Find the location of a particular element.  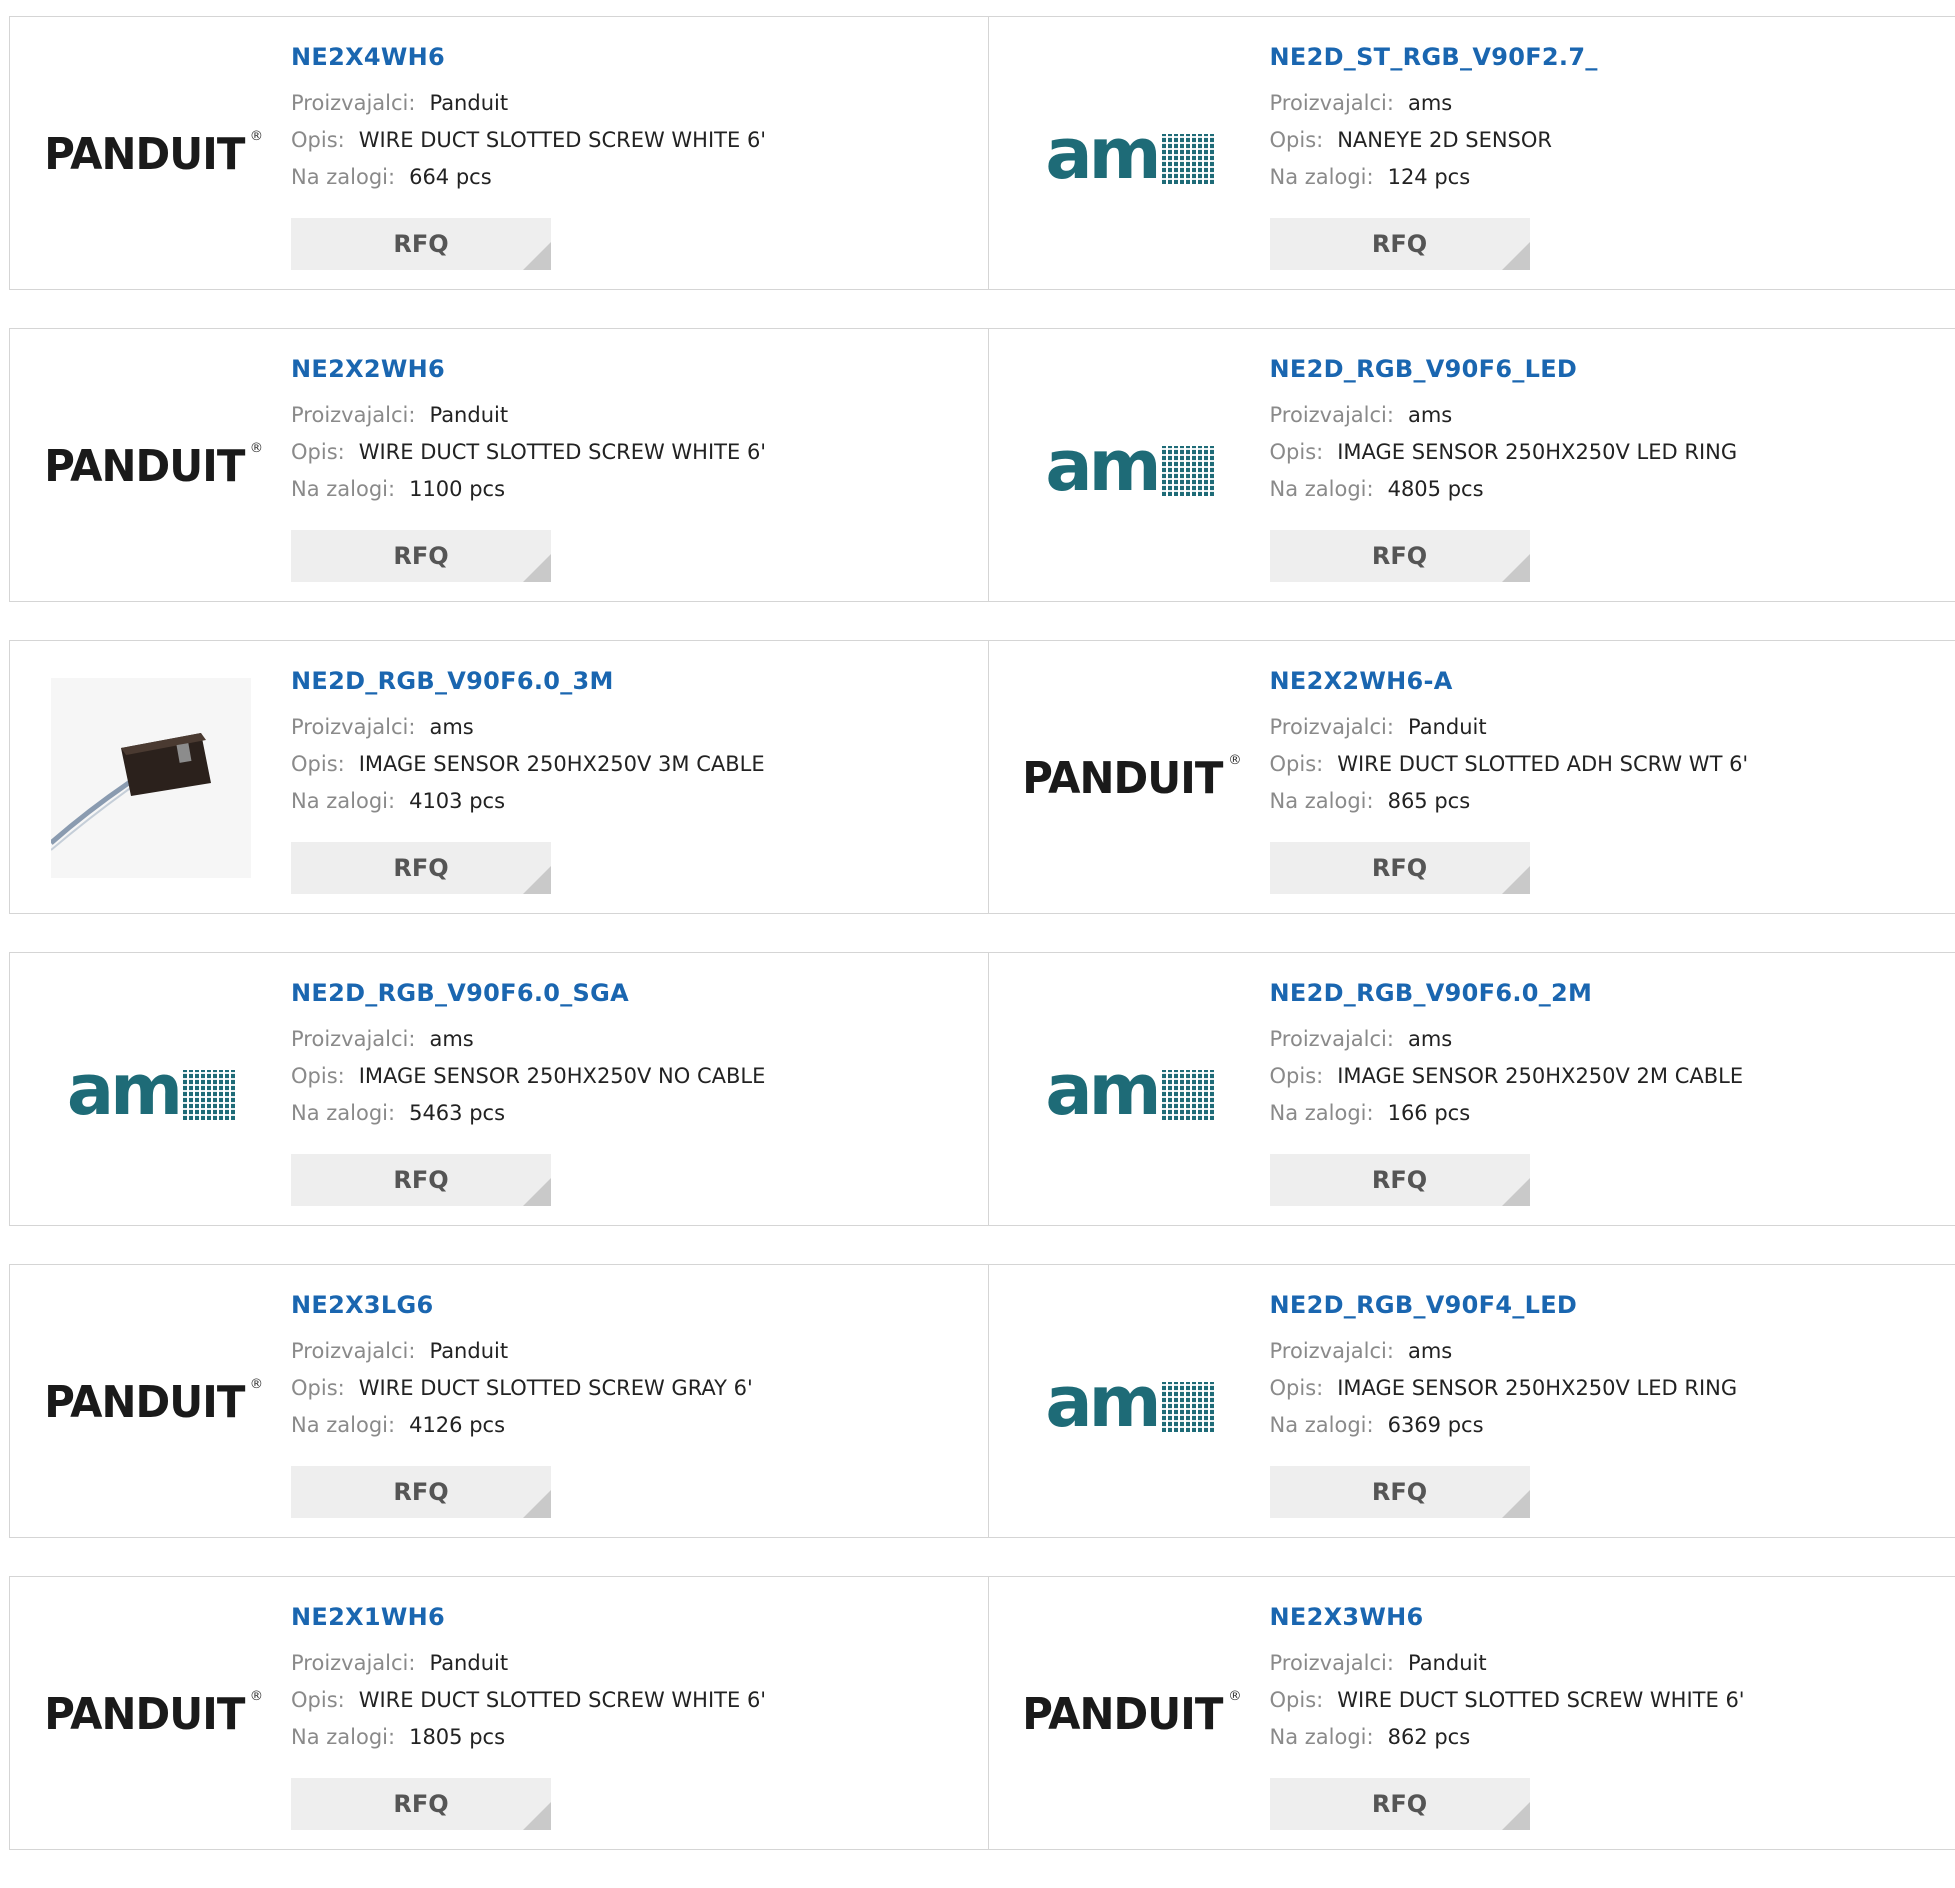

part-number-link: NE2D_RGB_V90F6_LED is located at coordinates (1504, 369).